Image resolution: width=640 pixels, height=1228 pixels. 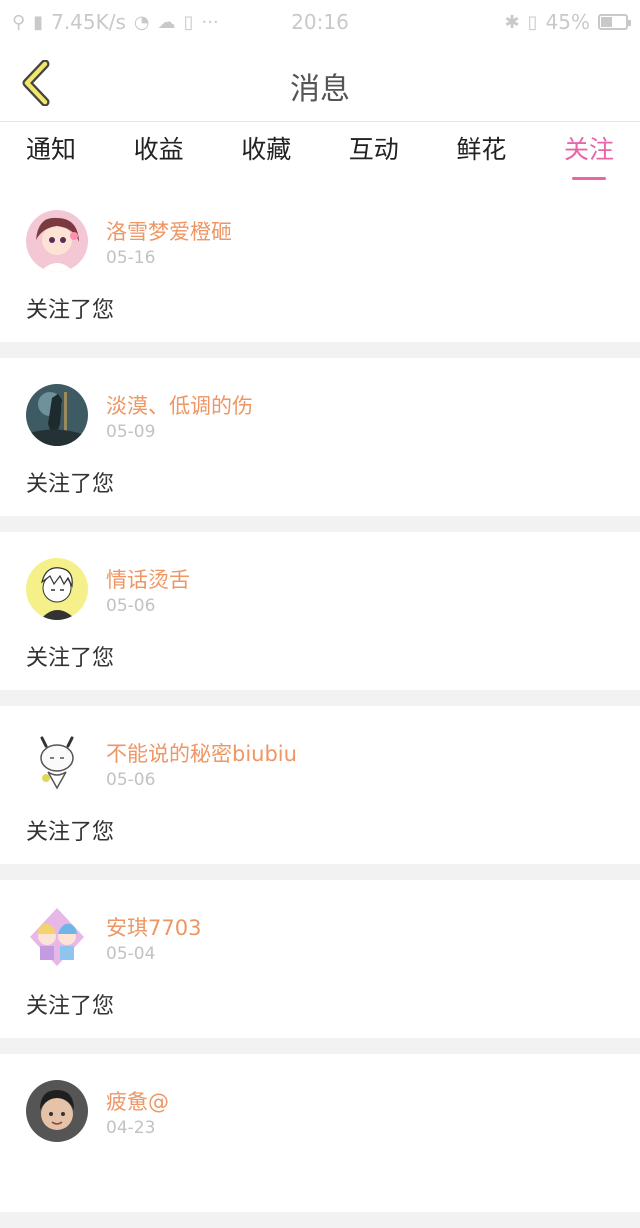 I want to click on list-item: 安琪7703 05-04 关注了您, so click(x=320, y=959).